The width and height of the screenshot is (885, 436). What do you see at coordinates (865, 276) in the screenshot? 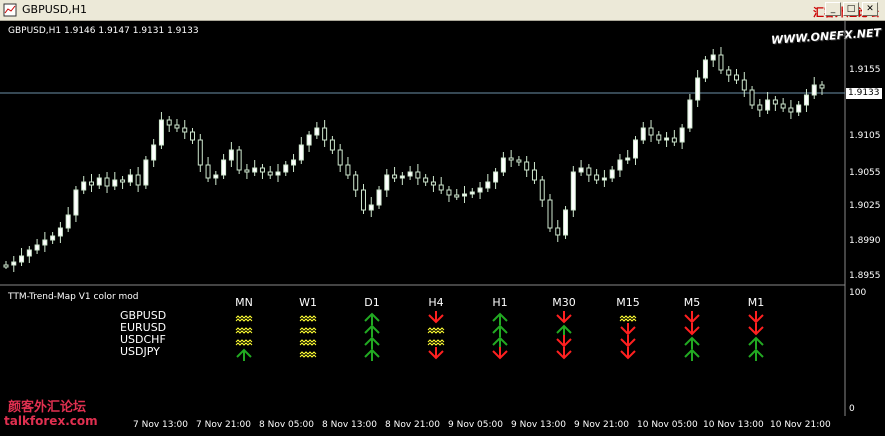
I see `y-axis-label: 1.8955` at bounding box center [865, 276].